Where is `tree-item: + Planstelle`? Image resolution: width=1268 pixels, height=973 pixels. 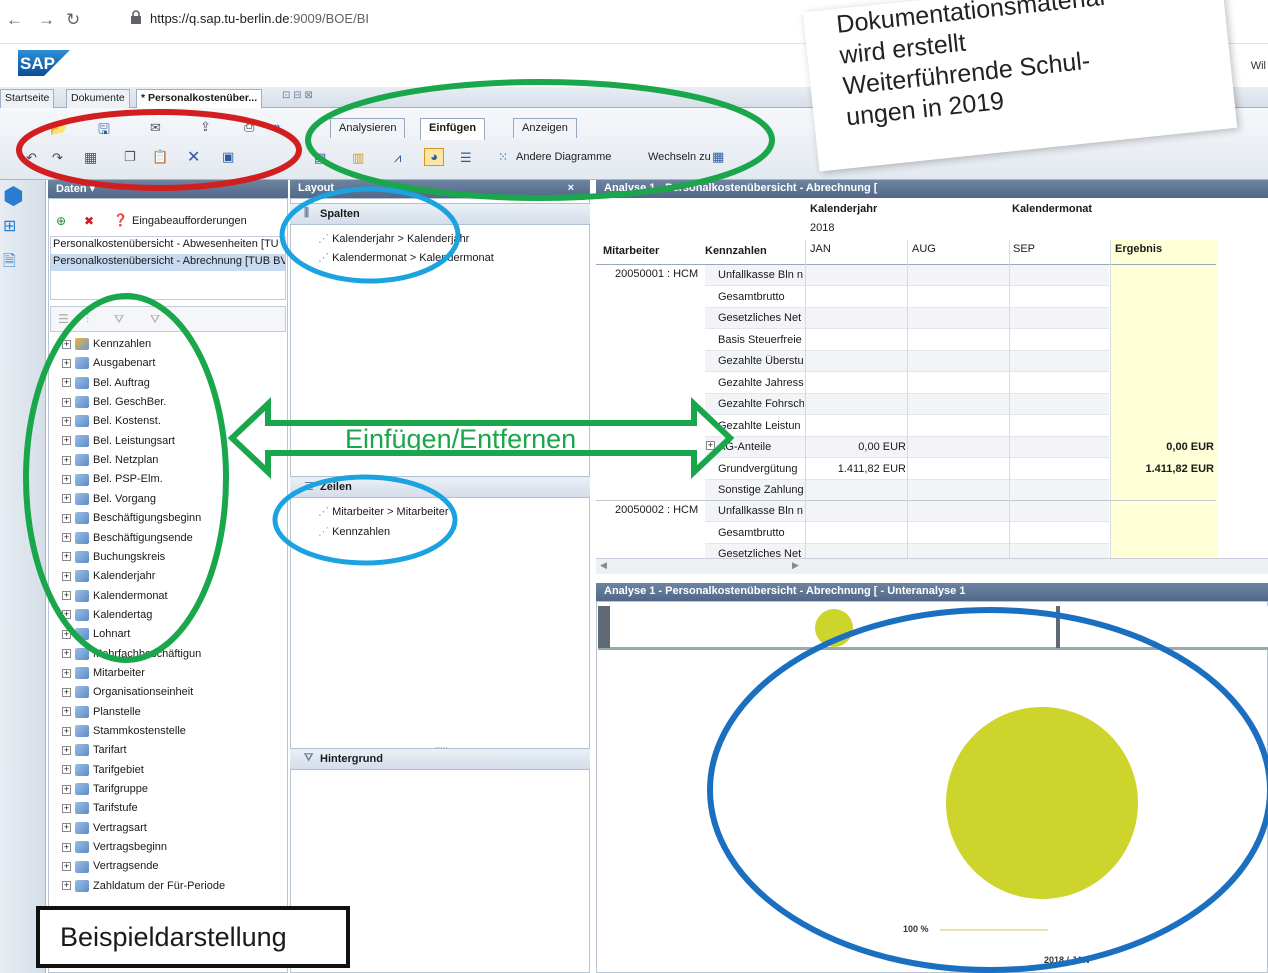
tree-item: + Planstelle is located at coordinates (101, 712).